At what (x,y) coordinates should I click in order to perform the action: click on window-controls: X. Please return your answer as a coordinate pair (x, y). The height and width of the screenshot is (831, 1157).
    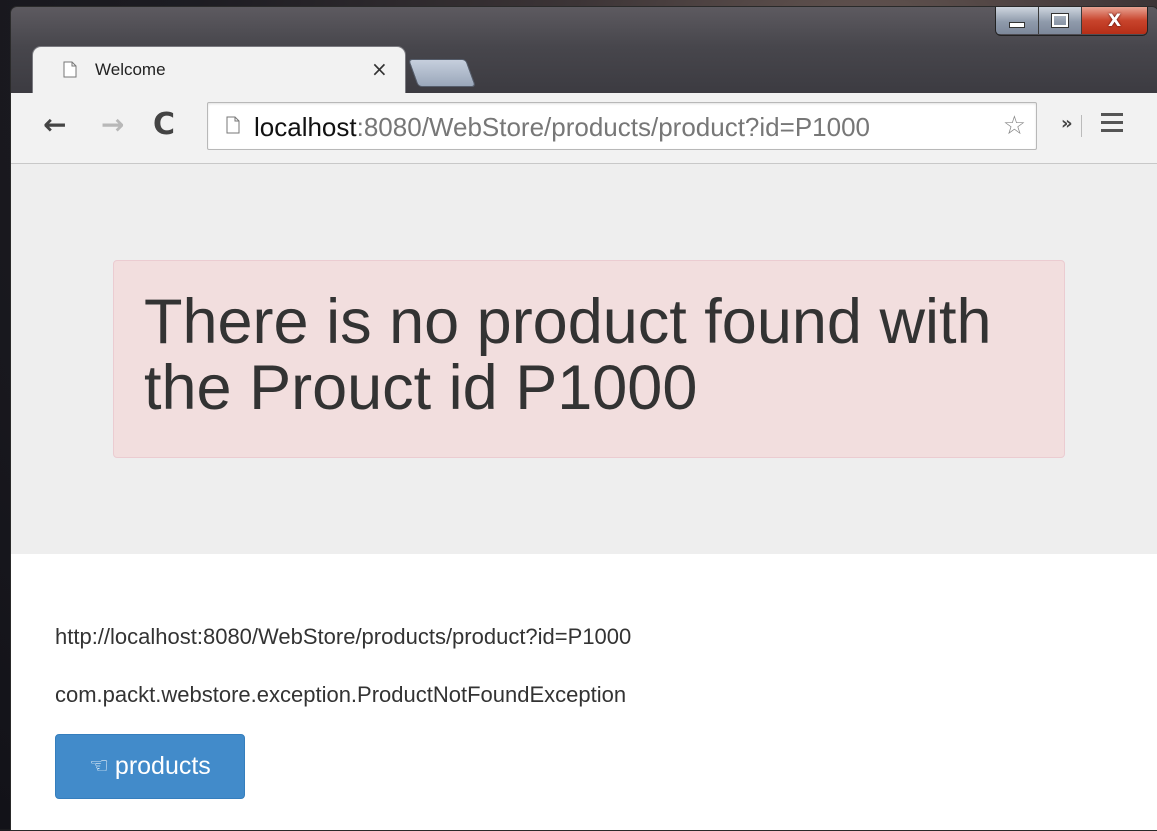
    Looking at the image, I should click on (1071, 21).